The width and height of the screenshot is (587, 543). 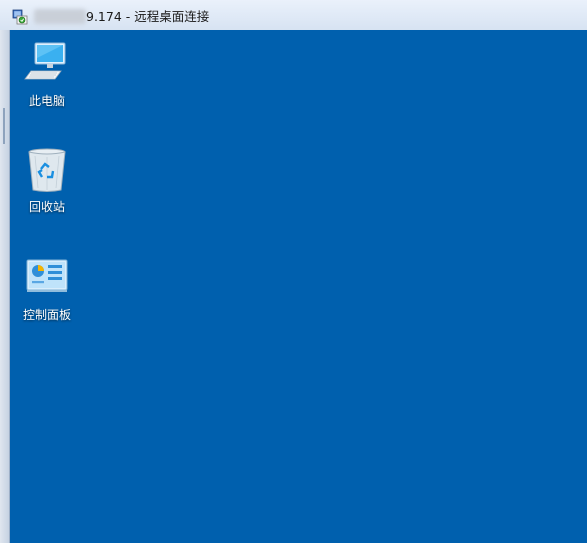 What do you see at coordinates (4, 126) in the screenshot?
I see `border-grip` at bounding box center [4, 126].